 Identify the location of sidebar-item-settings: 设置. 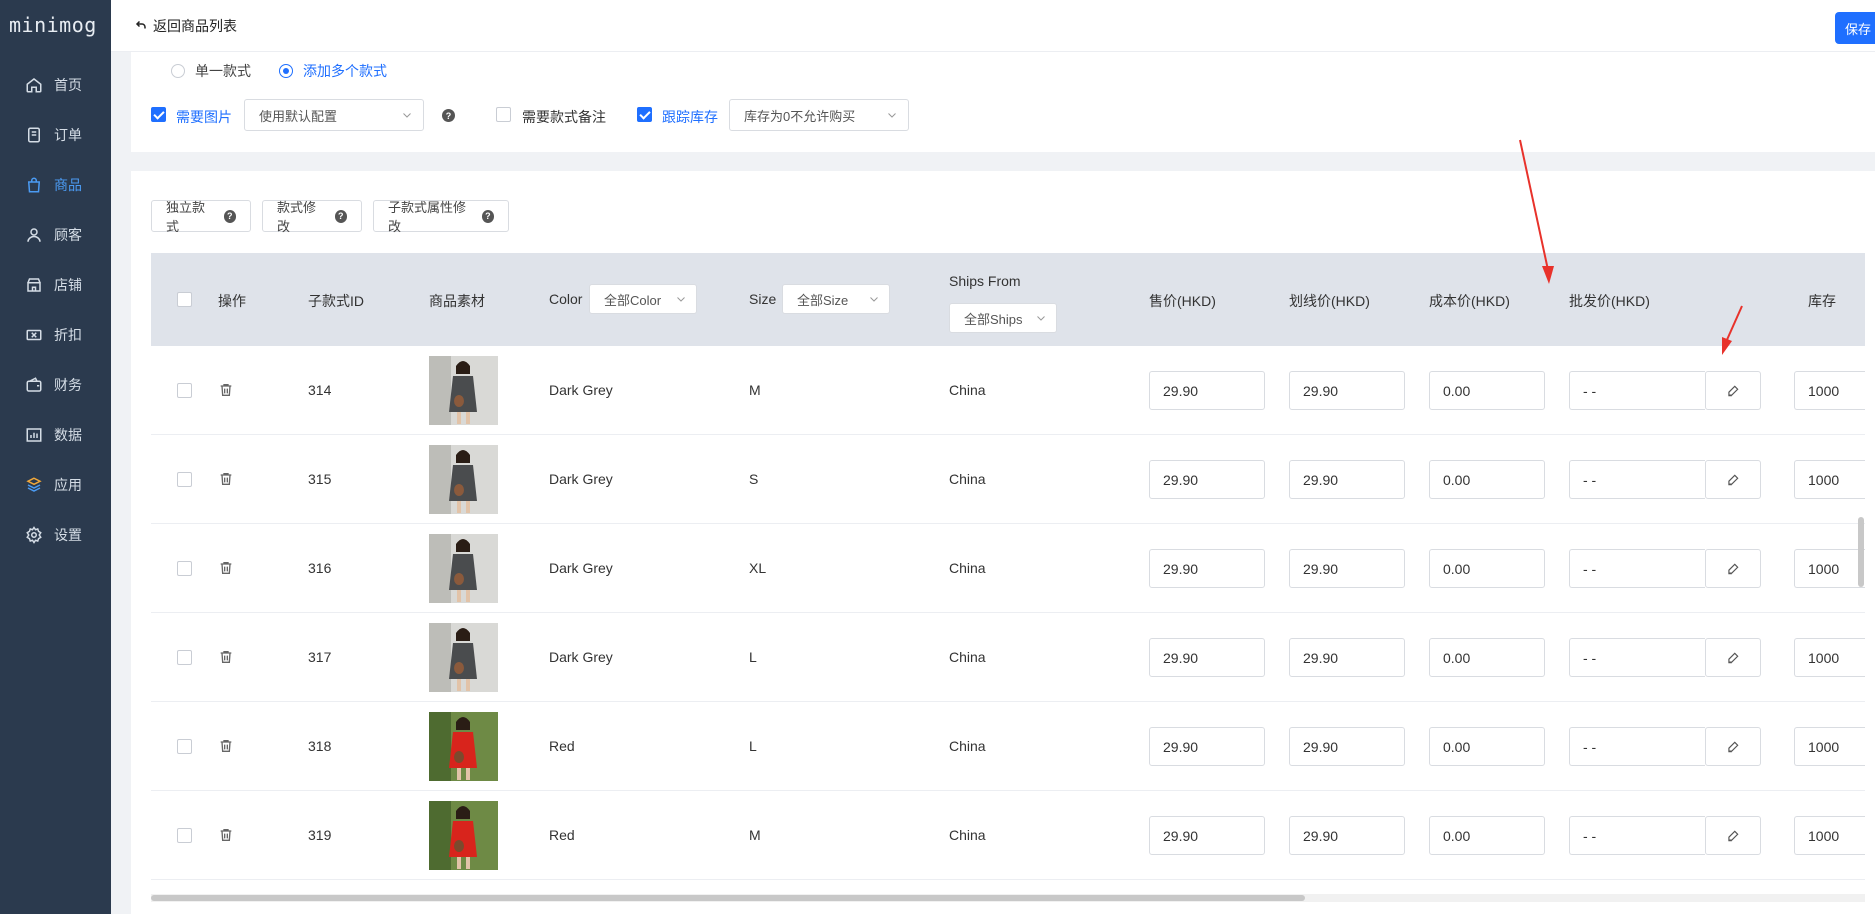
(55, 535).